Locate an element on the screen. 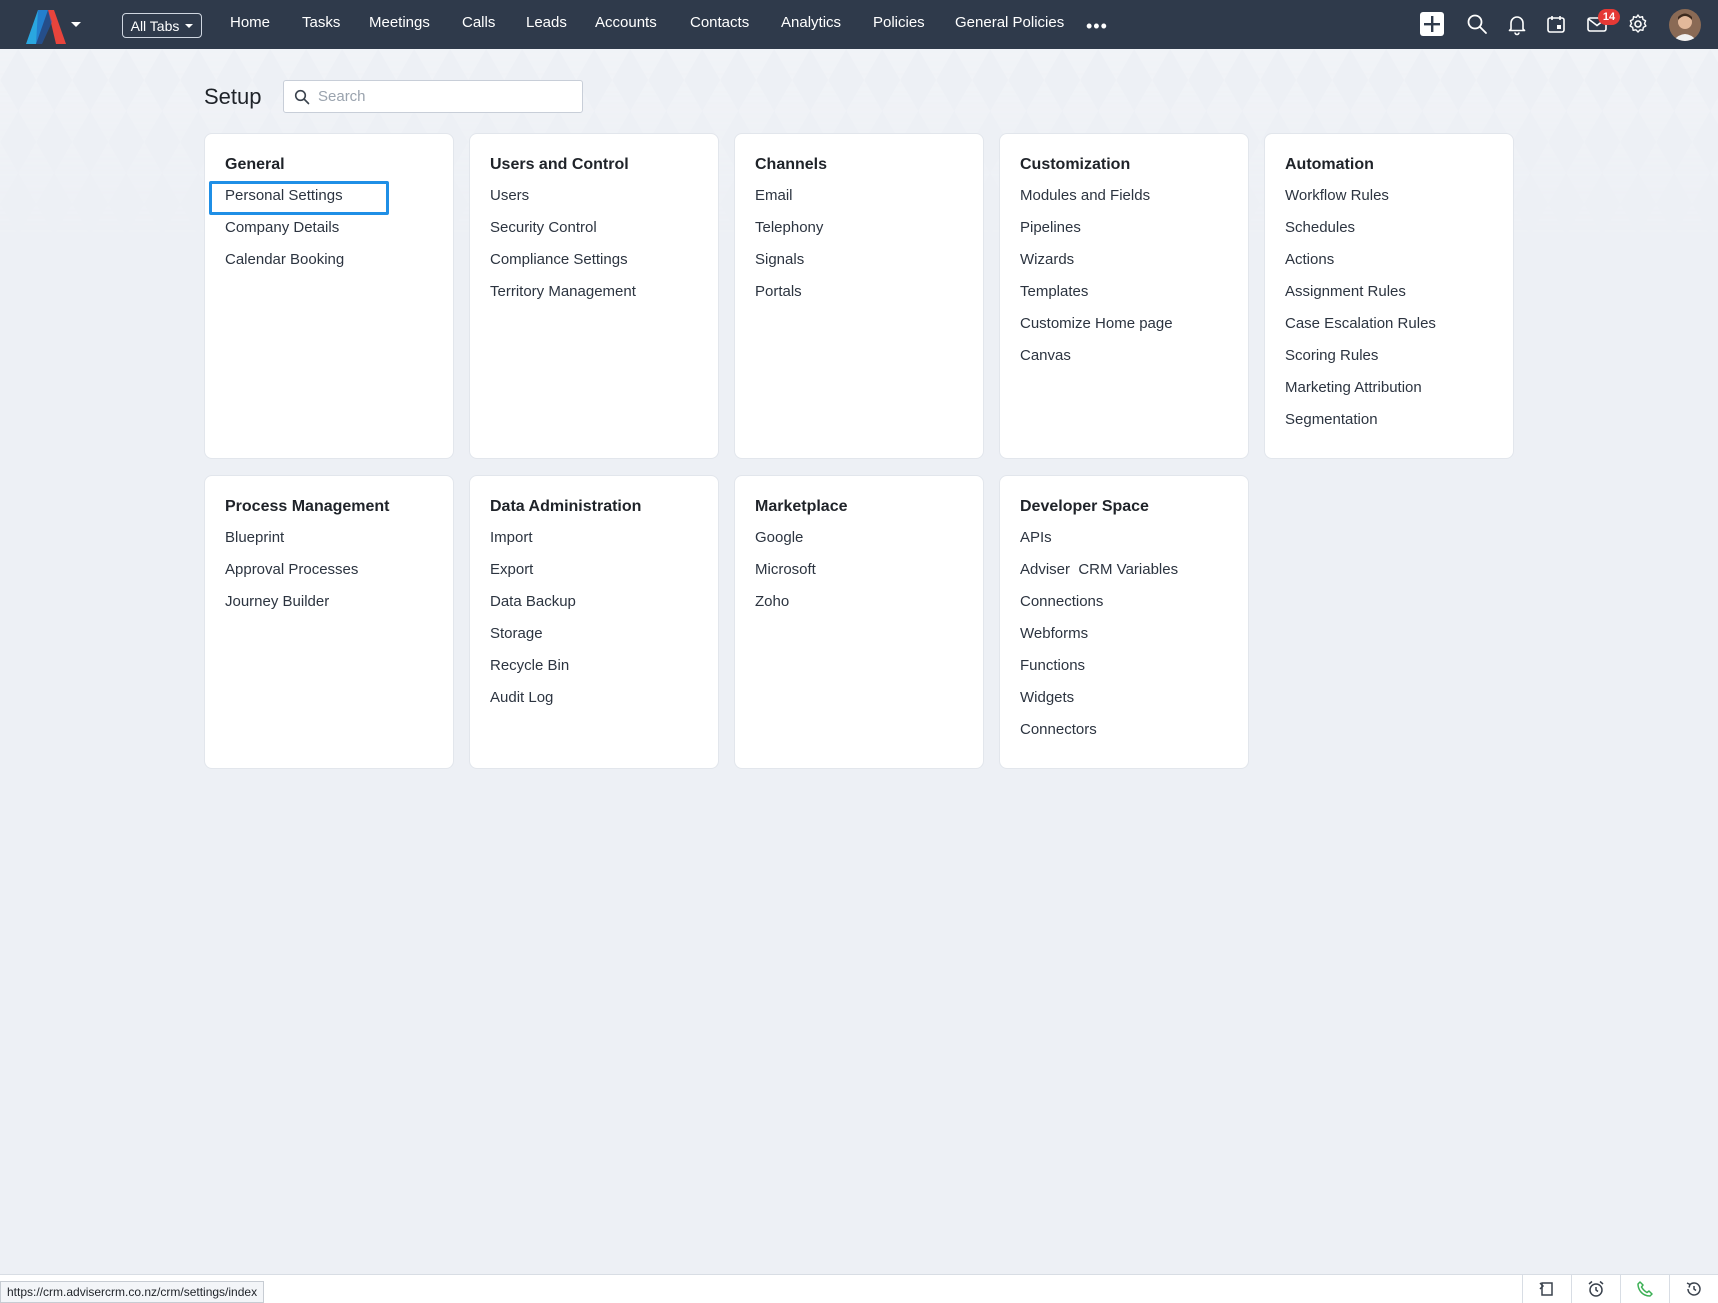 The image size is (1718, 1303). link-wizards: Wizards is located at coordinates (1096, 267).